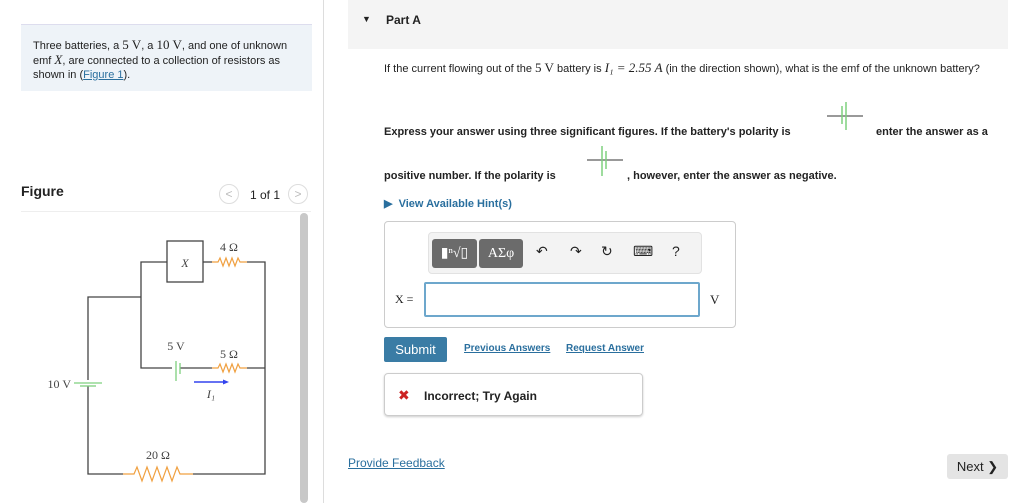  Describe the element at coordinates (576, 251) in the screenshot. I see `redo-icon: ↷` at that location.